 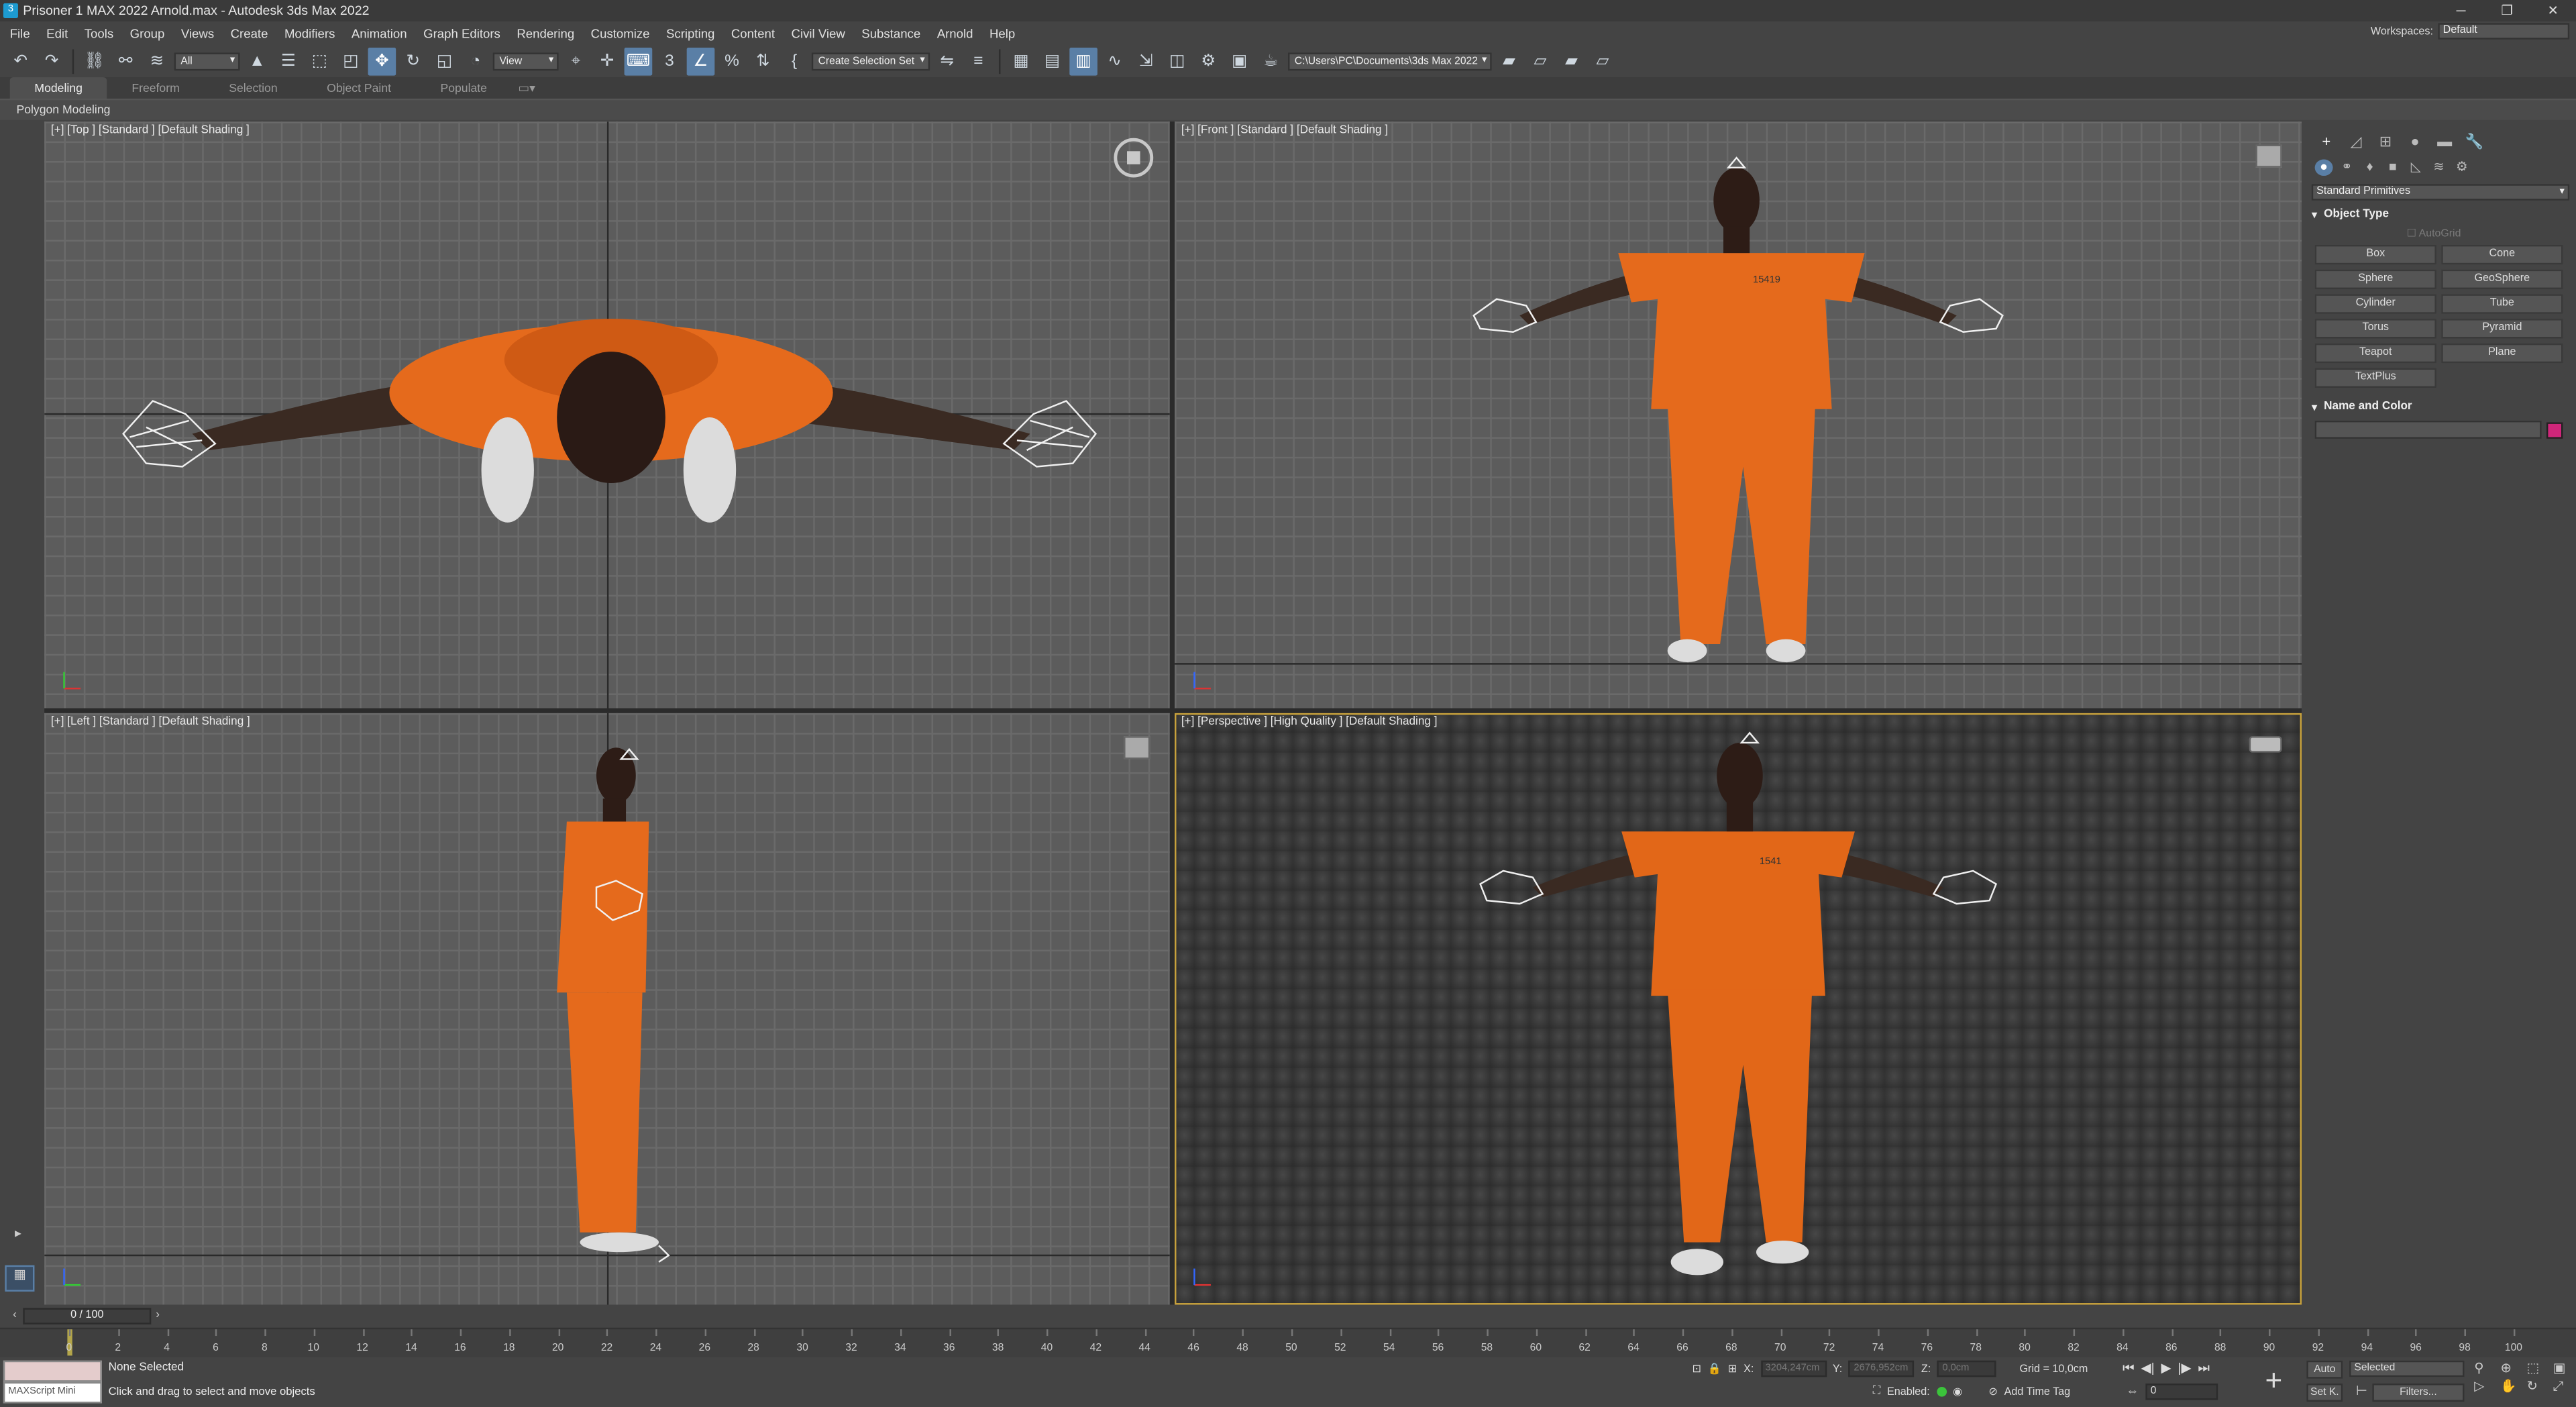 What do you see at coordinates (351, 61) in the screenshot?
I see `window-crossing-icon: ◰` at bounding box center [351, 61].